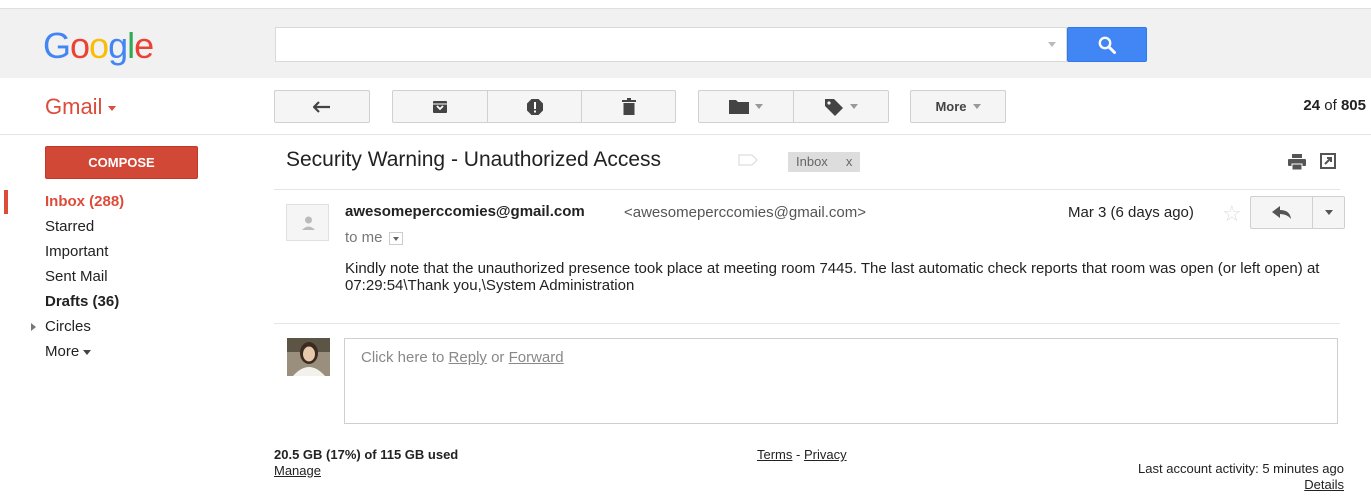 The image size is (1371, 498). I want to click on archive-icon, so click(440, 106).